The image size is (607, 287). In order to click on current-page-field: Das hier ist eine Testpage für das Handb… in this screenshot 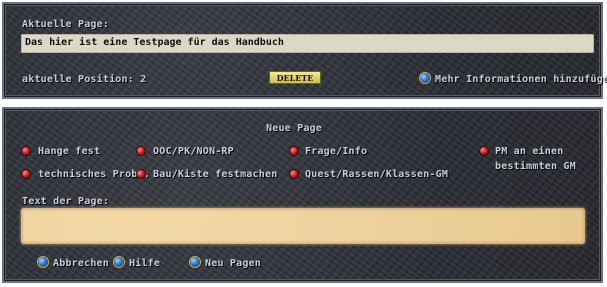, I will do `click(307, 43)`.